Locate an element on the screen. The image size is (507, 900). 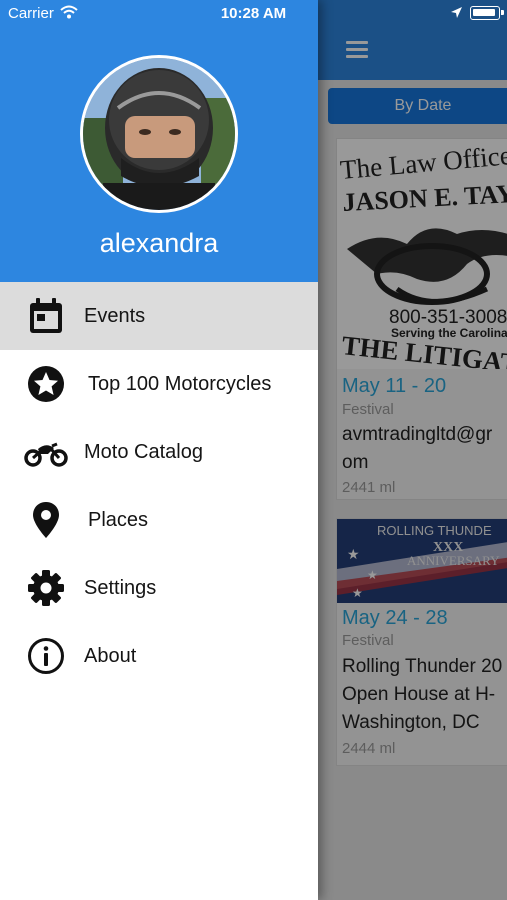
nav-item-top-100-motorcycles: Top 100 Motorcycles is located at coordinates (159, 384).